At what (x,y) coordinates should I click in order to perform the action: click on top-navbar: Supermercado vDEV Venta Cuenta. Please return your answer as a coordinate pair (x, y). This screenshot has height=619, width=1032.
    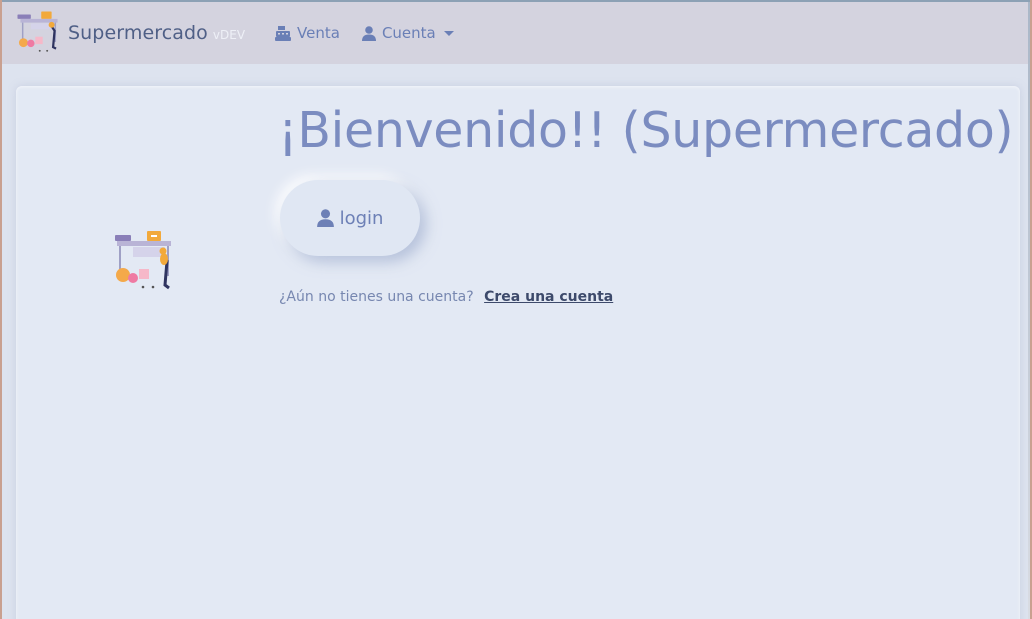
    Looking at the image, I should click on (516, 33).